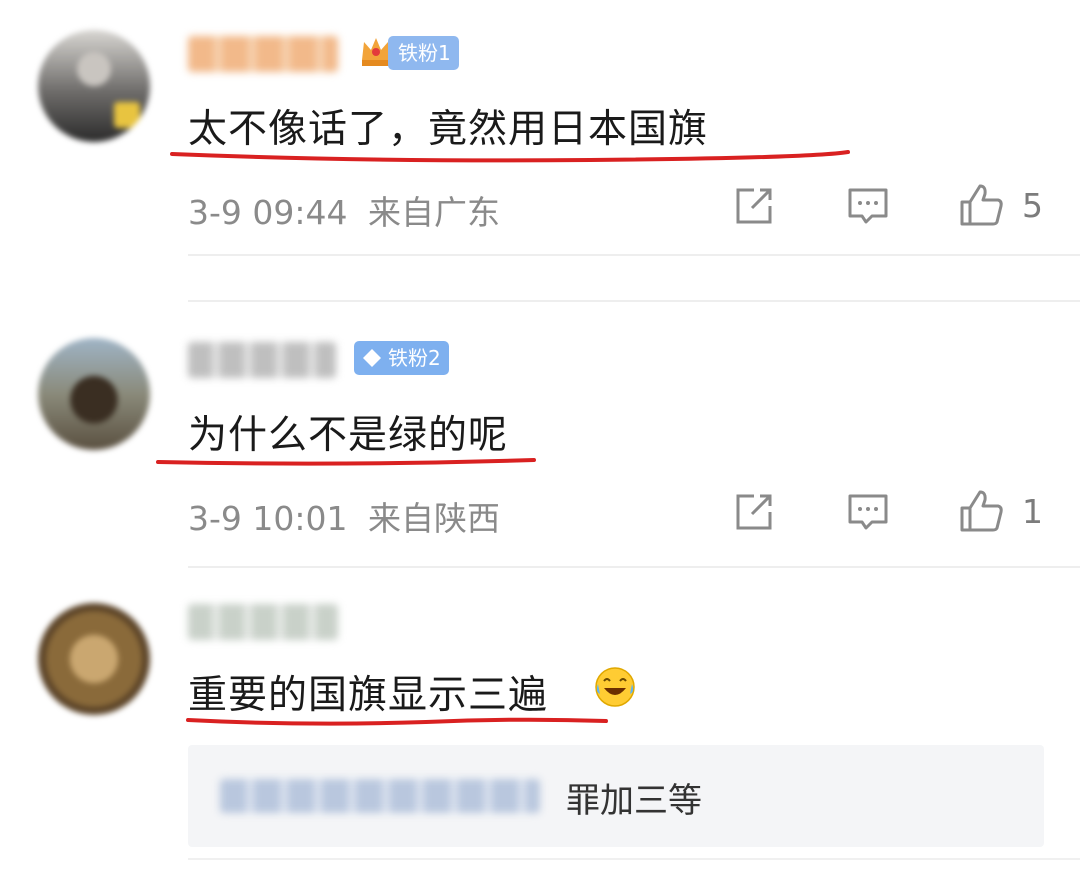 This screenshot has width=1080, height=875. What do you see at coordinates (401, 358) in the screenshot?
I see `fan-level-badge: 铁粉2` at bounding box center [401, 358].